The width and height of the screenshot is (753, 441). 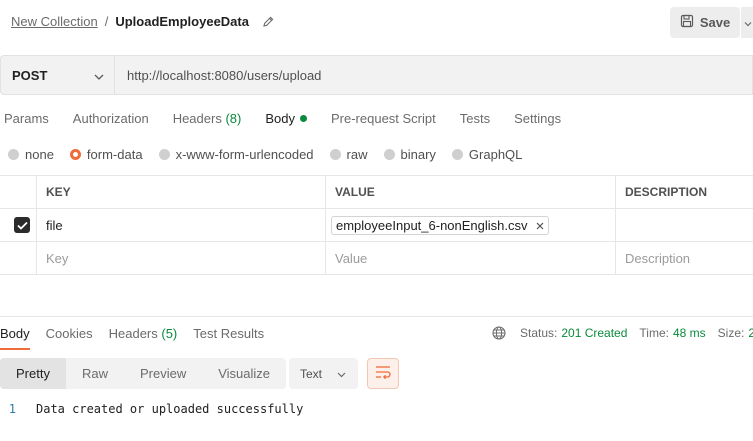 What do you see at coordinates (111, 118) in the screenshot?
I see `tab-authorization: Authorization` at bounding box center [111, 118].